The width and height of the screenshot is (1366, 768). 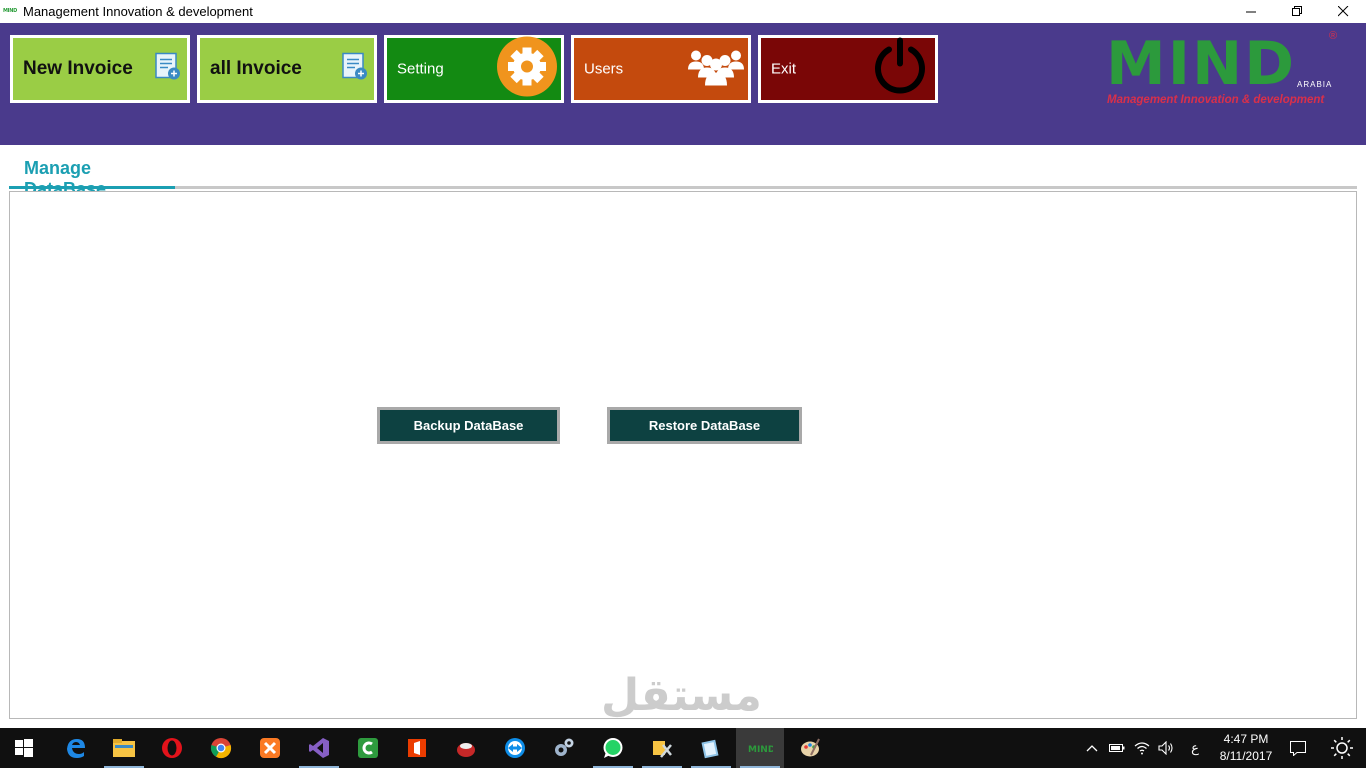 I want to click on chevron-up-icon, so click(x=1092, y=748).